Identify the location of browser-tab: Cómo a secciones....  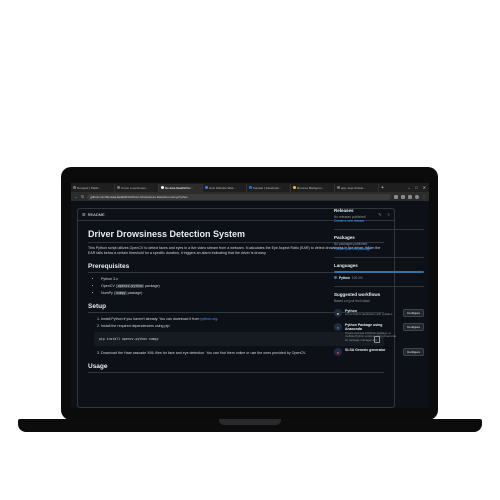
(137, 187).